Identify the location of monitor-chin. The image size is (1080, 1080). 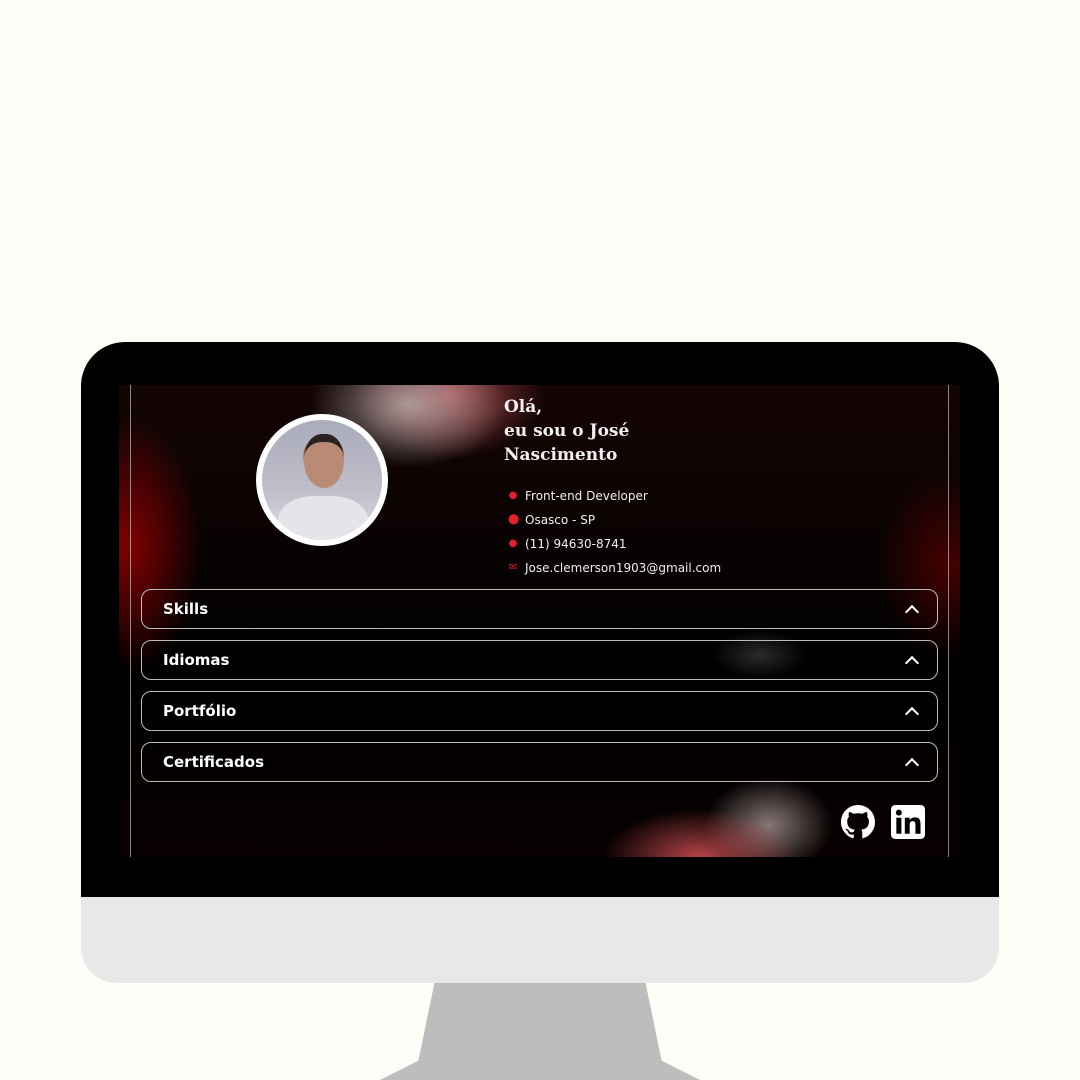
(540, 940).